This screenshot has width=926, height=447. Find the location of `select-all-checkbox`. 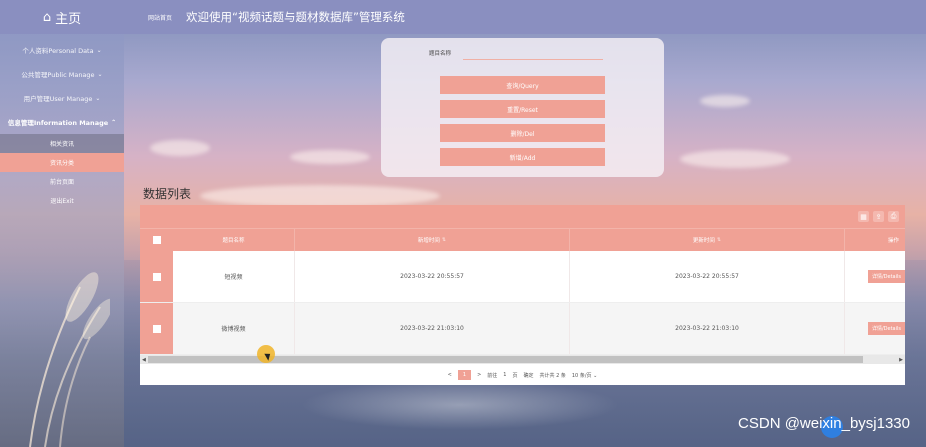

select-all-checkbox is located at coordinates (156, 240).